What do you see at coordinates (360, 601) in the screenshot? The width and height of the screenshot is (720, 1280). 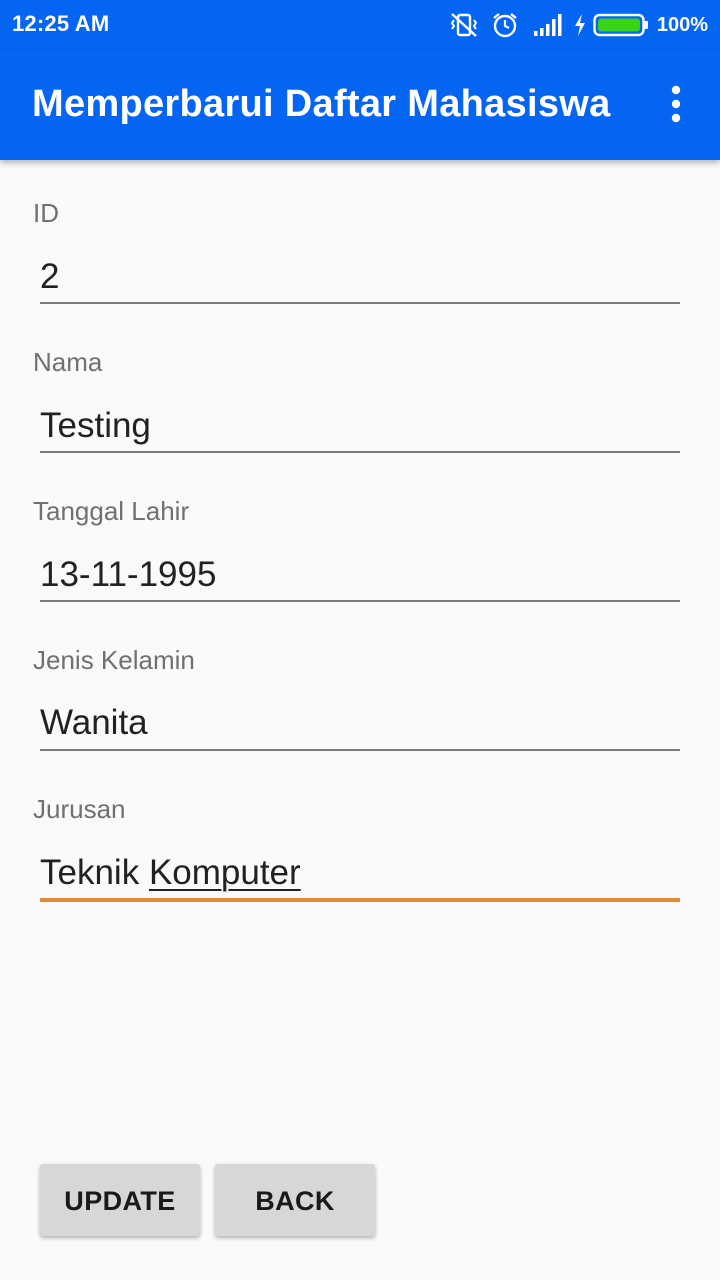 I see `tanggal-lahir-underline` at bounding box center [360, 601].